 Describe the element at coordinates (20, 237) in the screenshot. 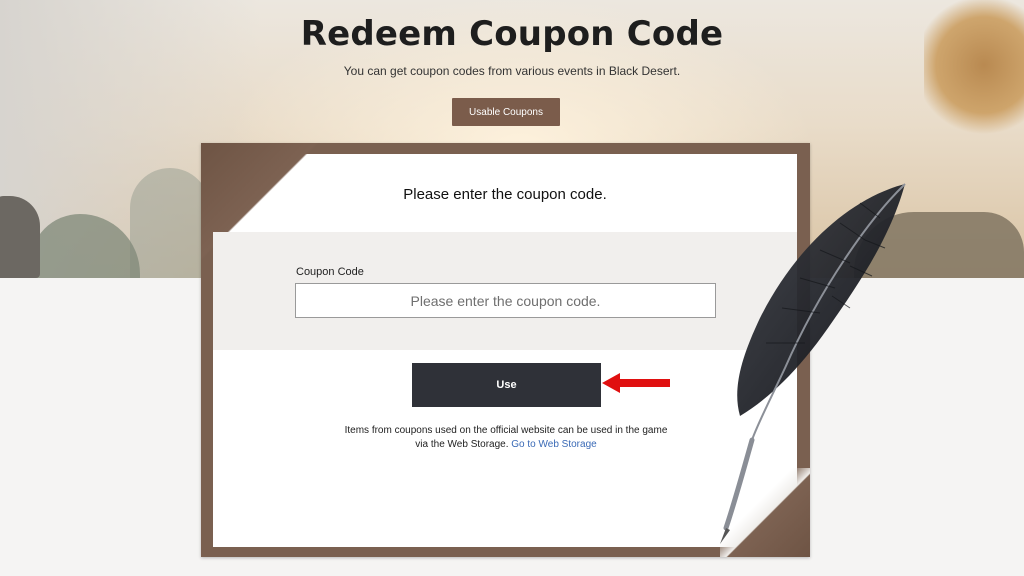

I see `rock` at that location.